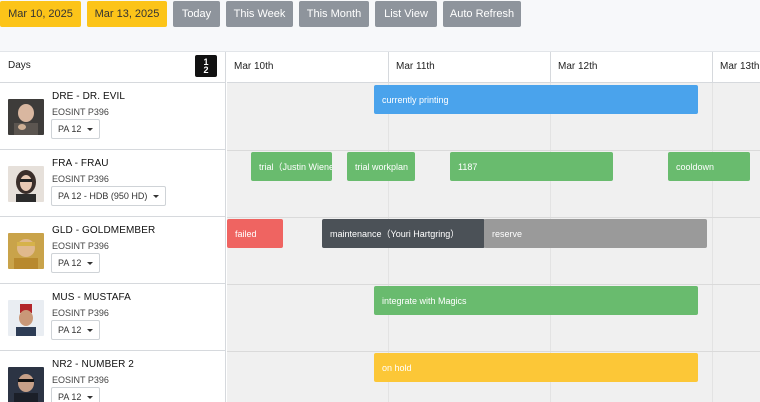 Image resolution: width=760 pixels, height=402 pixels. Describe the element at coordinates (709, 166) in the screenshot. I see `event-bar: cooldown` at that location.